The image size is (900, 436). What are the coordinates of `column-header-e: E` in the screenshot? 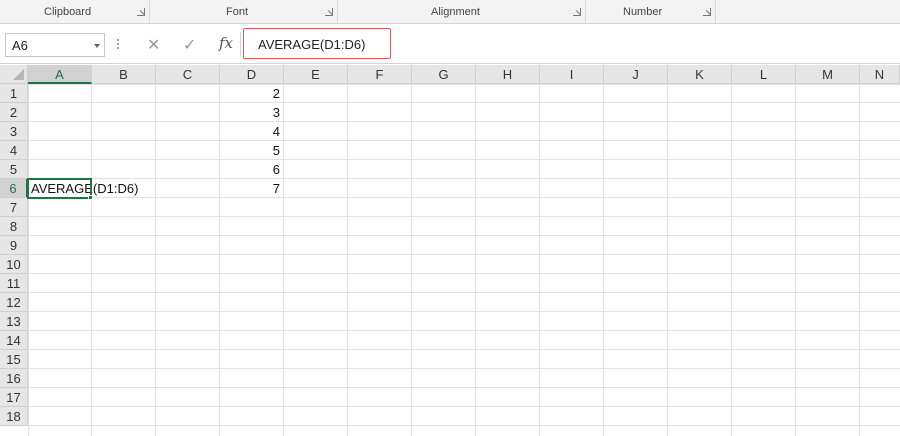 It's located at (316, 74).